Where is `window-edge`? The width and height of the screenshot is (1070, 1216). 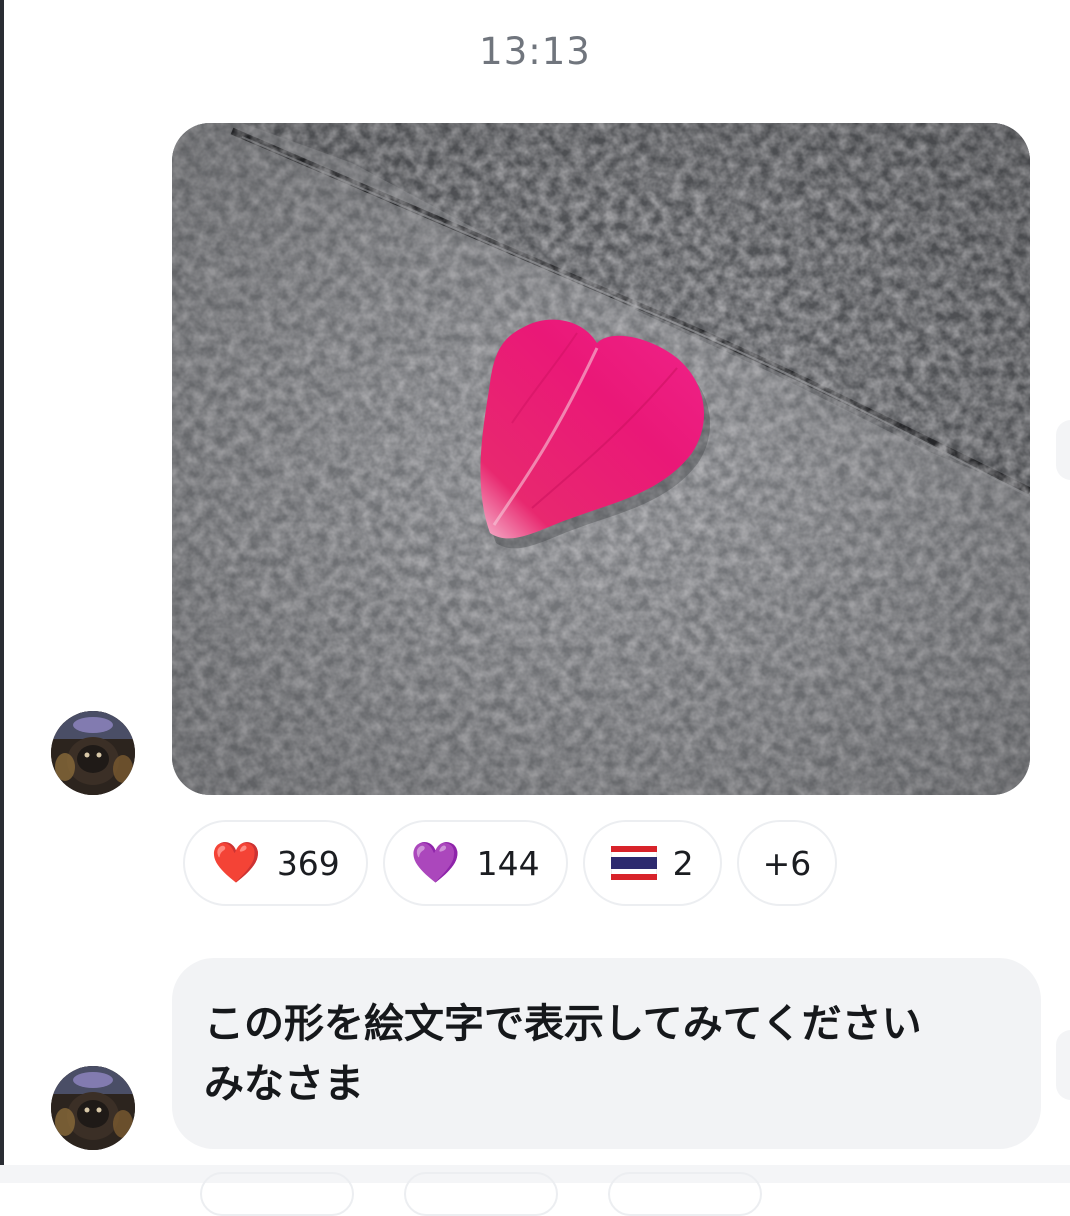 window-edge is located at coordinates (2, 591).